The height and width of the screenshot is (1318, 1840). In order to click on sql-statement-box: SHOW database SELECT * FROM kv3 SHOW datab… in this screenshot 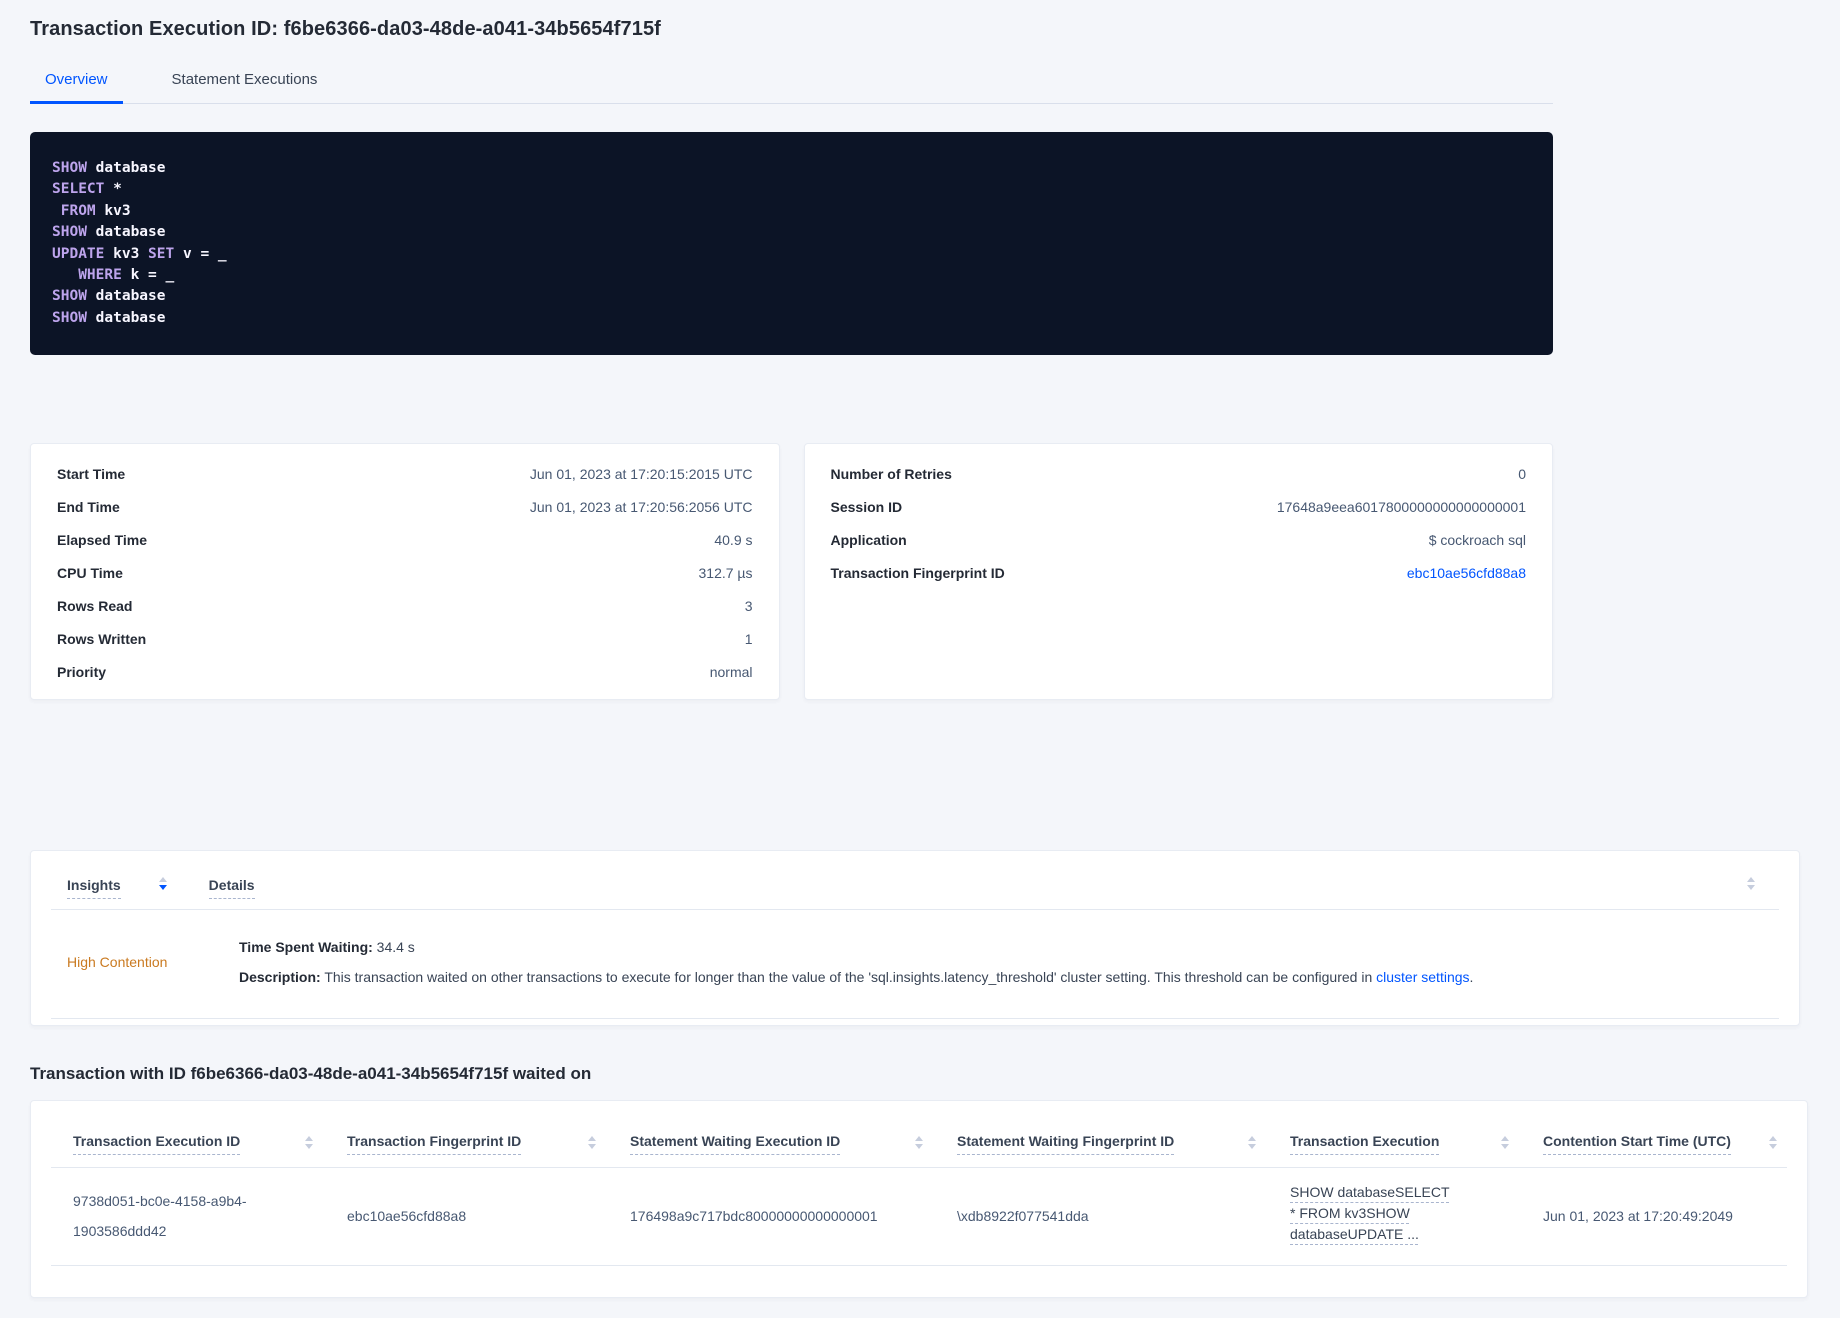, I will do `click(791, 243)`.